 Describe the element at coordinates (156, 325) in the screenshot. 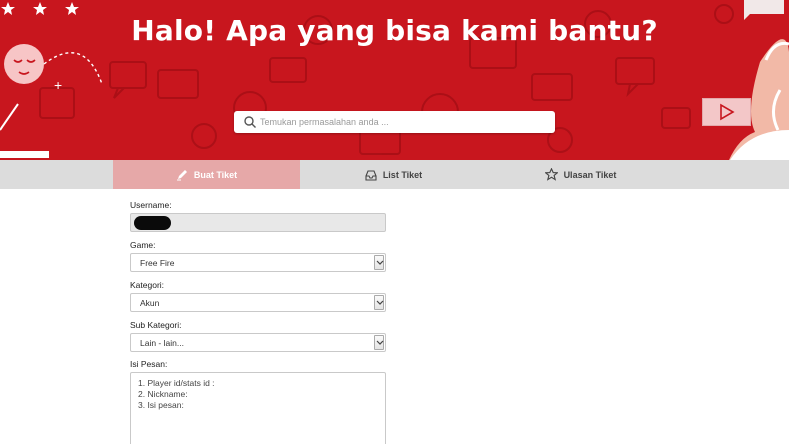

I see `sub-kategori-label: Sub Kategori:` at that location.